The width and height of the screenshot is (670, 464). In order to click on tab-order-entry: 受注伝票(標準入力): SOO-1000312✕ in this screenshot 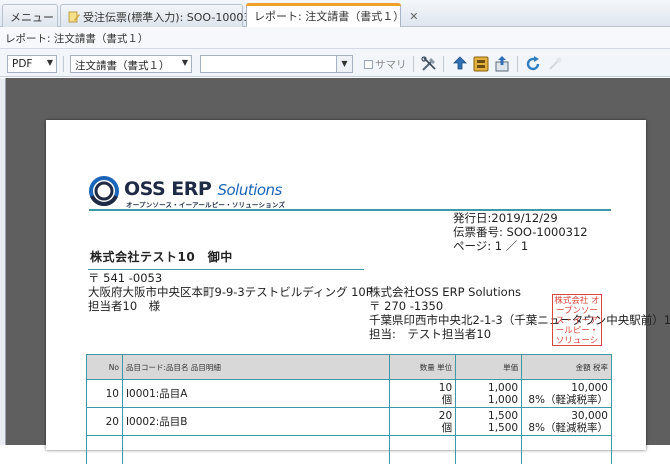, I will do `click(169, 15)`.